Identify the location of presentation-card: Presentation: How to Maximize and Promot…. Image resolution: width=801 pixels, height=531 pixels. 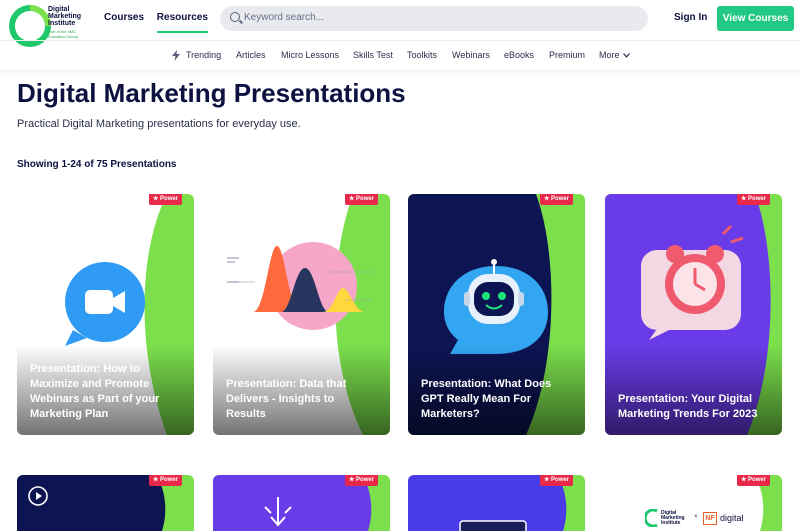
(105, 314).